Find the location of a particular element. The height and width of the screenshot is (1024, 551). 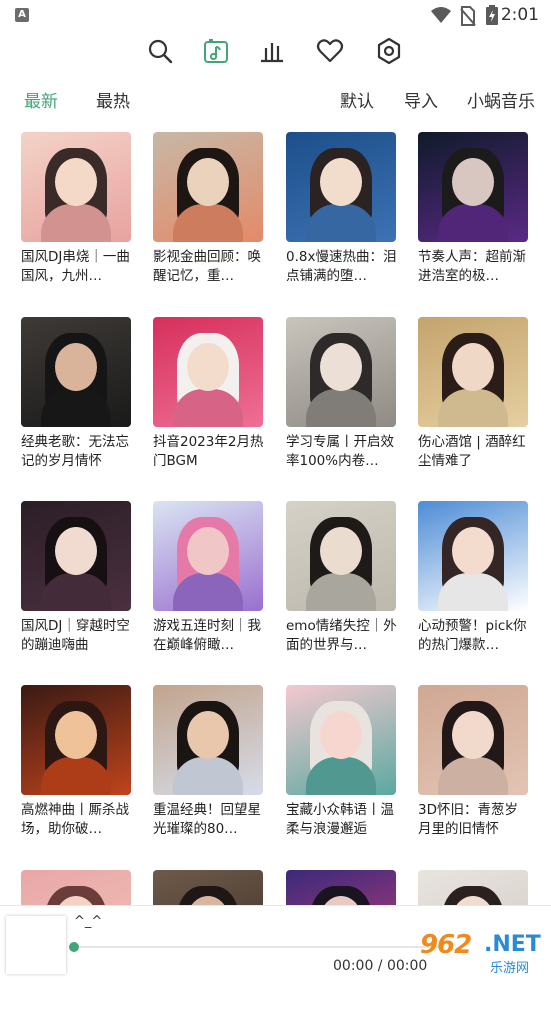

playlist-card: 3D怀旧：青葱岁月里的旧情怀 is located at coordinates (474, 762).